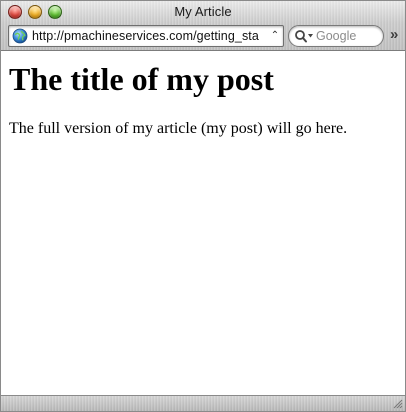 This screenshot has height=412, width=406. I want to click on search-input-placeholder: Google, so click(336, 36).